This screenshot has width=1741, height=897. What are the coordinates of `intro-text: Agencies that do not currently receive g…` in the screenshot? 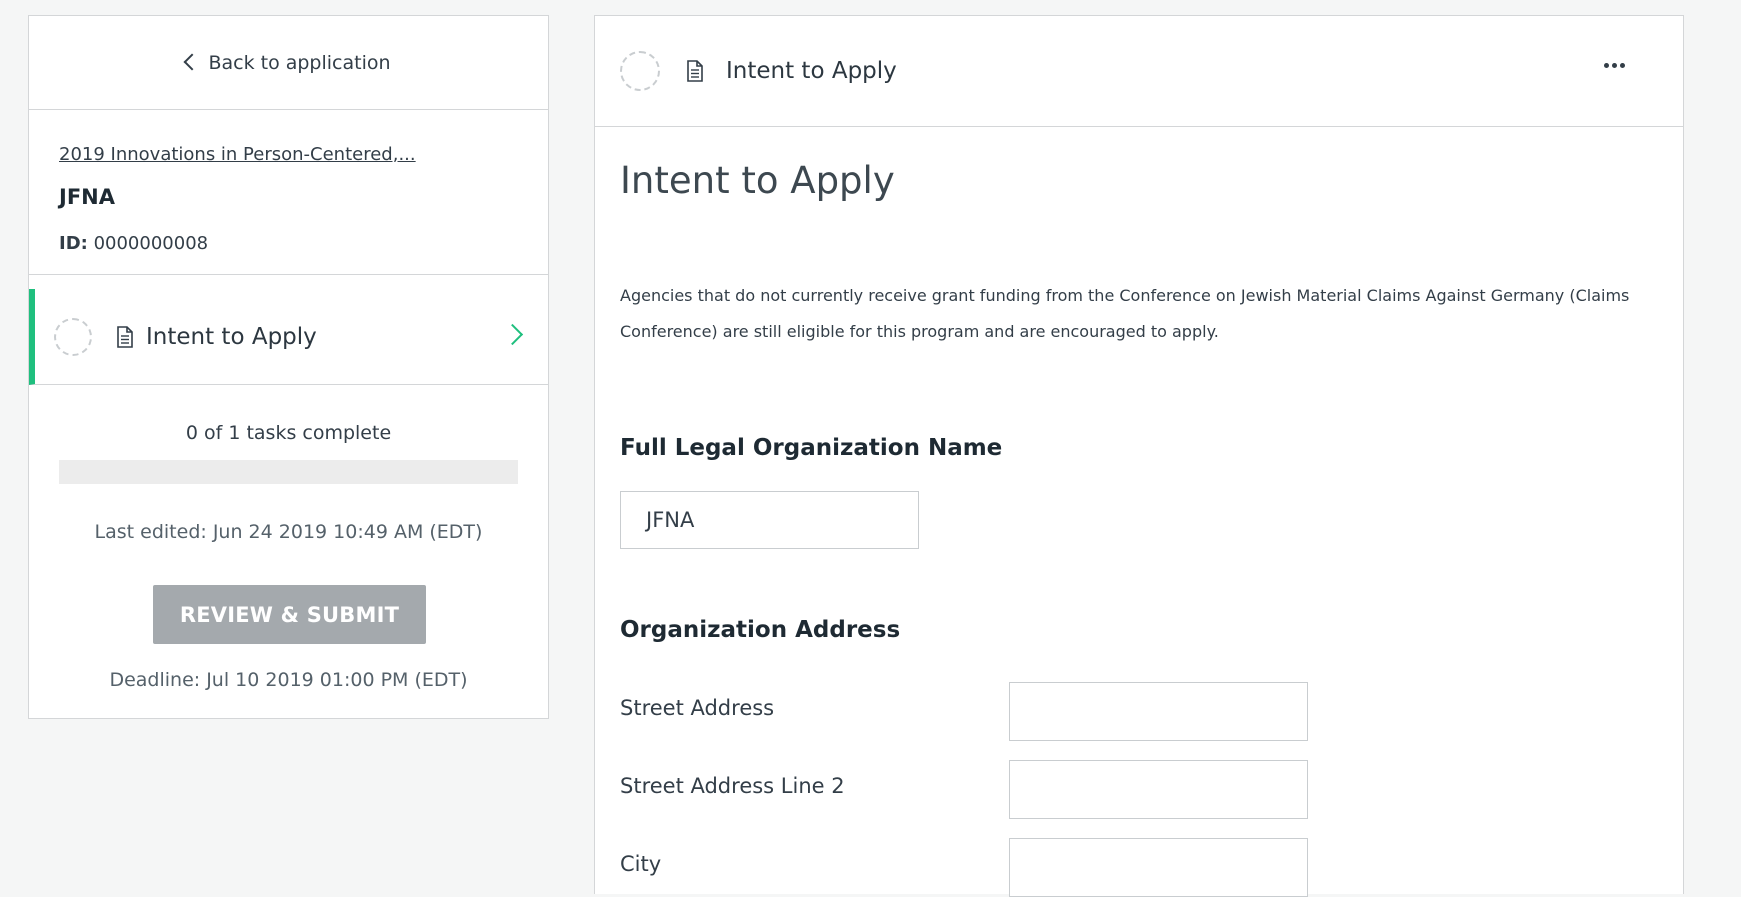 It's located at (1125, 313).